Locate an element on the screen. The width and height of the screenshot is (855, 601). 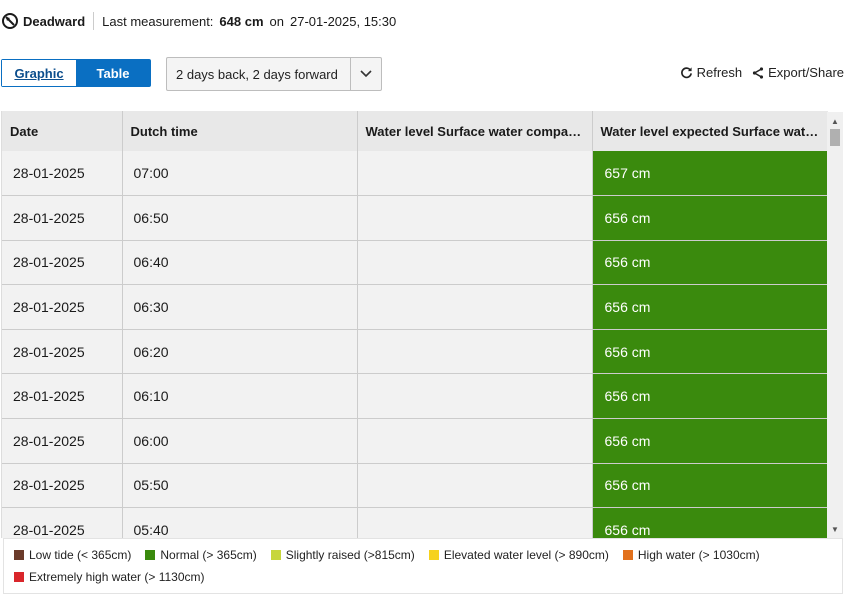
cell-time: 06:20 is located at coordinates (240, 352).